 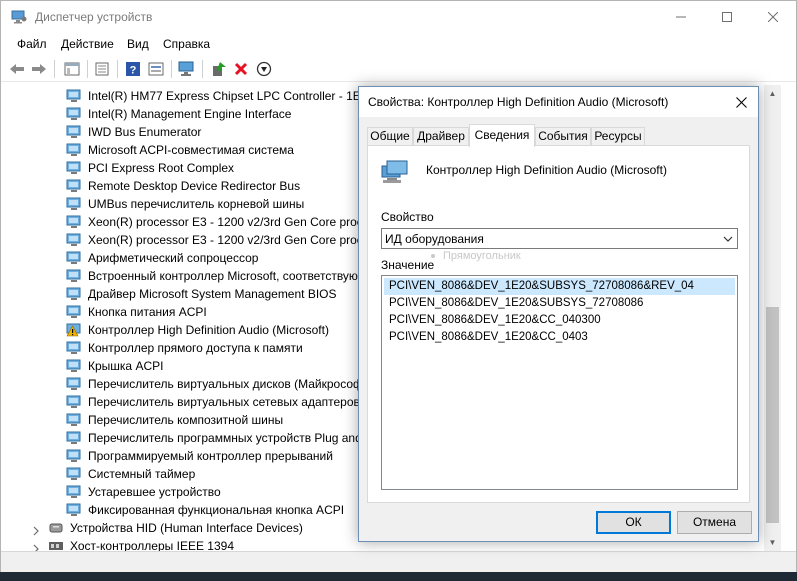 What do you see at coordinates (559, 337) in the screenshot?
I see `value-row: PCI\VEN_8086&DEV_1E20&CC_0403` at bounding box center [559, 337].